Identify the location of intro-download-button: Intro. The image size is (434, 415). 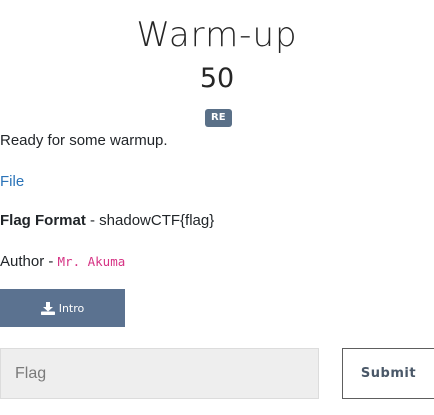
(62, 308).